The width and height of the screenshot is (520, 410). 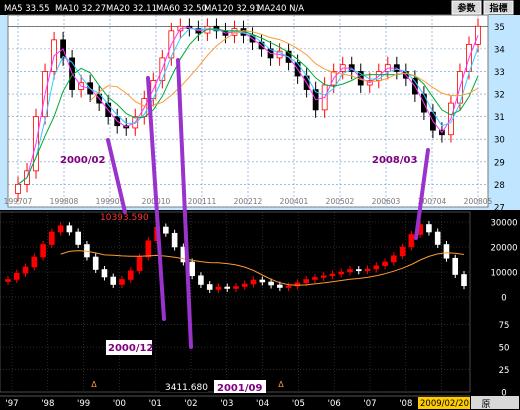 What do you see at coordinates (369, 404) in the screenshot?
I see `bottom-x-tick: '07` at bounding box center [369, 404].